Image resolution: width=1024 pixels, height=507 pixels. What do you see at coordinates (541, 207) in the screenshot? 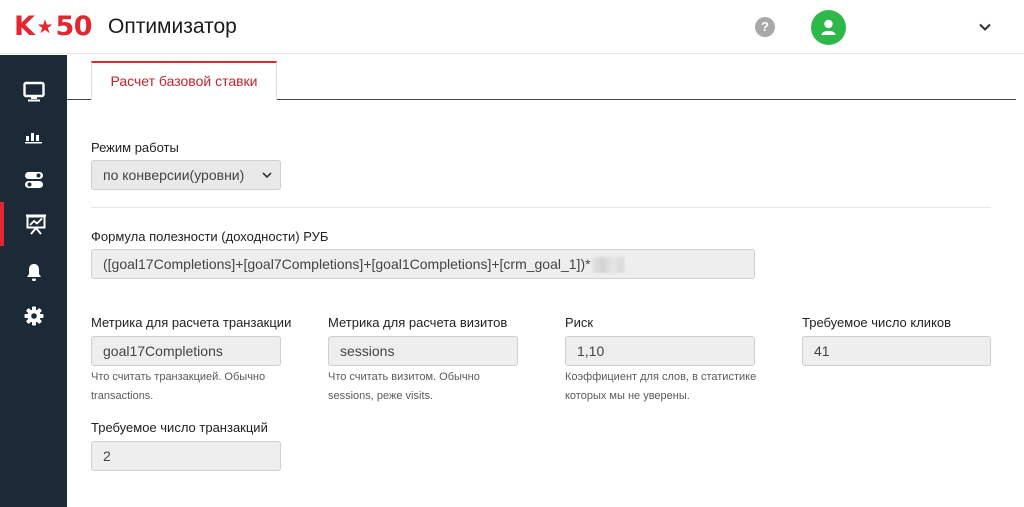
I see `section-divider` at bounding box center [541, 207].